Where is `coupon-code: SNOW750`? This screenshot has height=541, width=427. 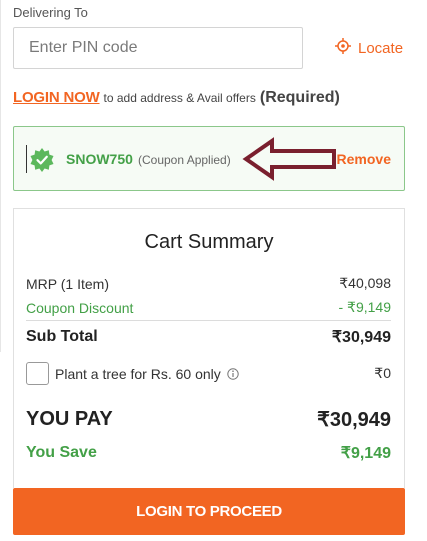
coupon-code: SNOW750 is located at coordinates (99, 159).